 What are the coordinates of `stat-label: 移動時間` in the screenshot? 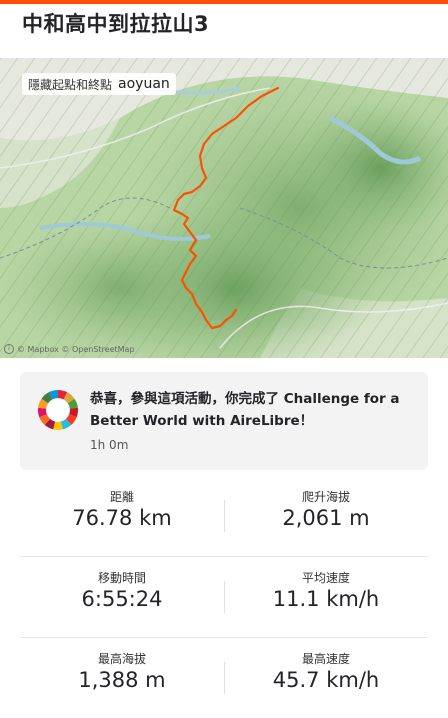 It's located at (121, 578).